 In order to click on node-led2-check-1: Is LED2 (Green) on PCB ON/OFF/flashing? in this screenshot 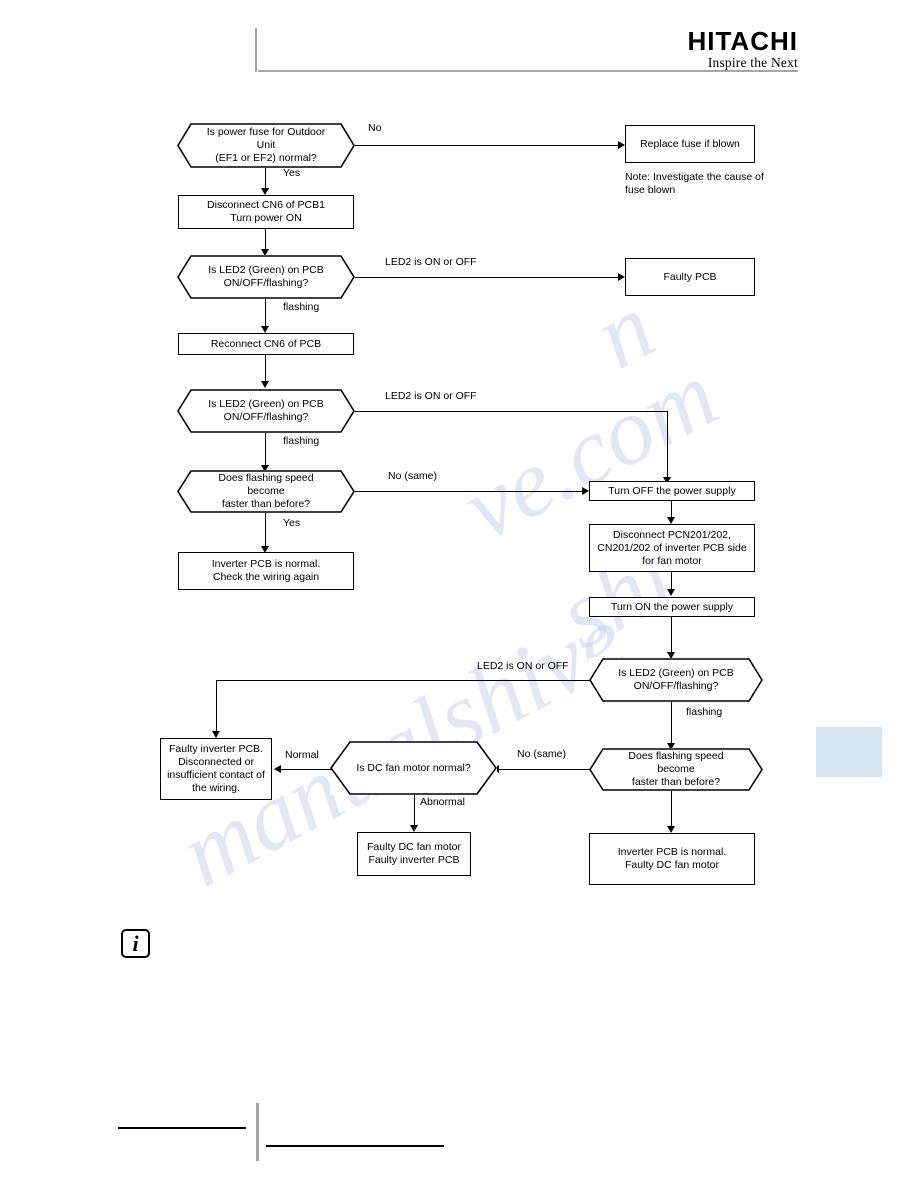, I will do `click(266, 277)`.